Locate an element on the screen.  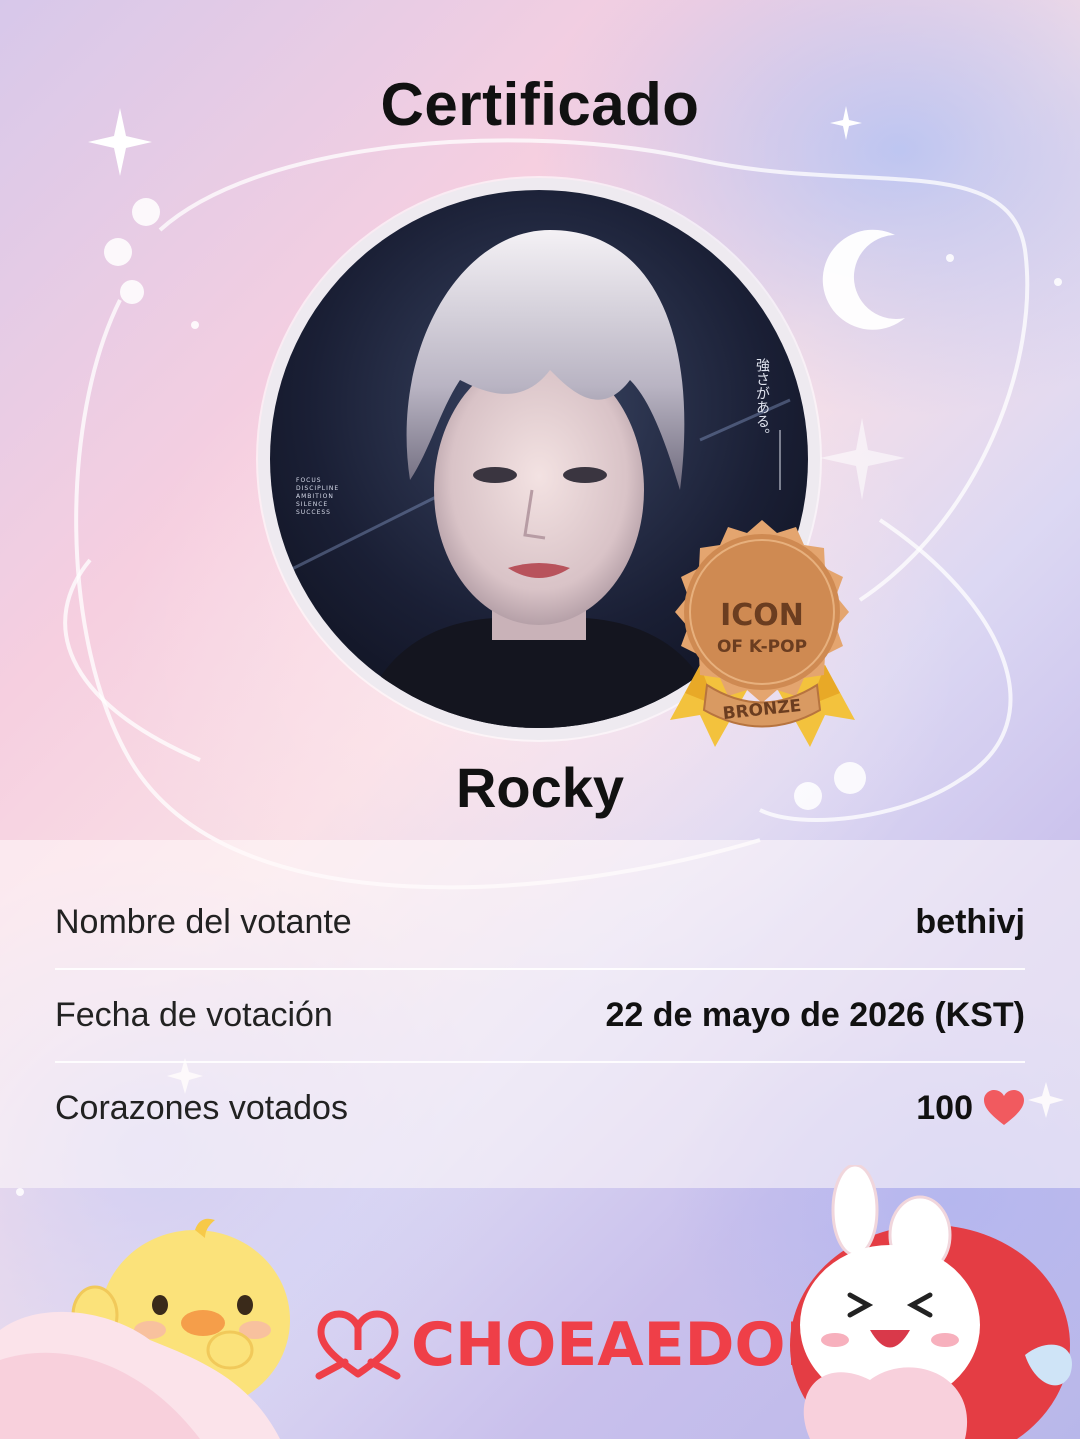
bronze-badge: ICON OF K-POP BRONZE is located at coordinates (762, 633).